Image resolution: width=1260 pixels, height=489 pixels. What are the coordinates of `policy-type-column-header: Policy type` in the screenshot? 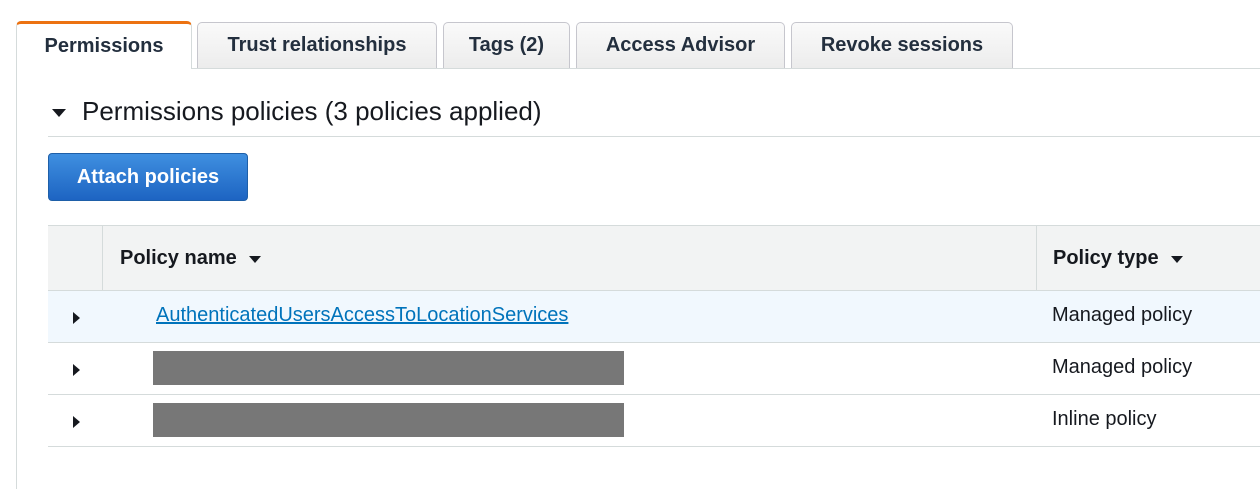 It's located at (1118, 258).